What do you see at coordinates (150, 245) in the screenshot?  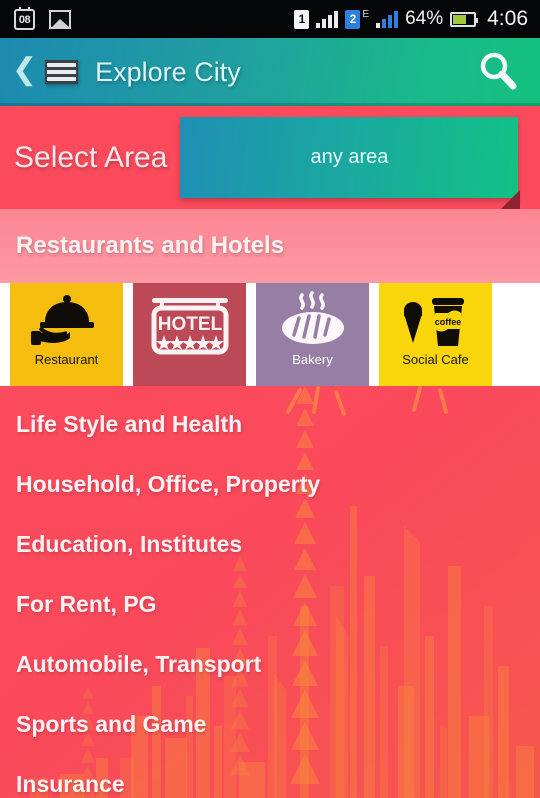 I see `section-title: Restaurants and Hotels` at bounding box center [150, 245].